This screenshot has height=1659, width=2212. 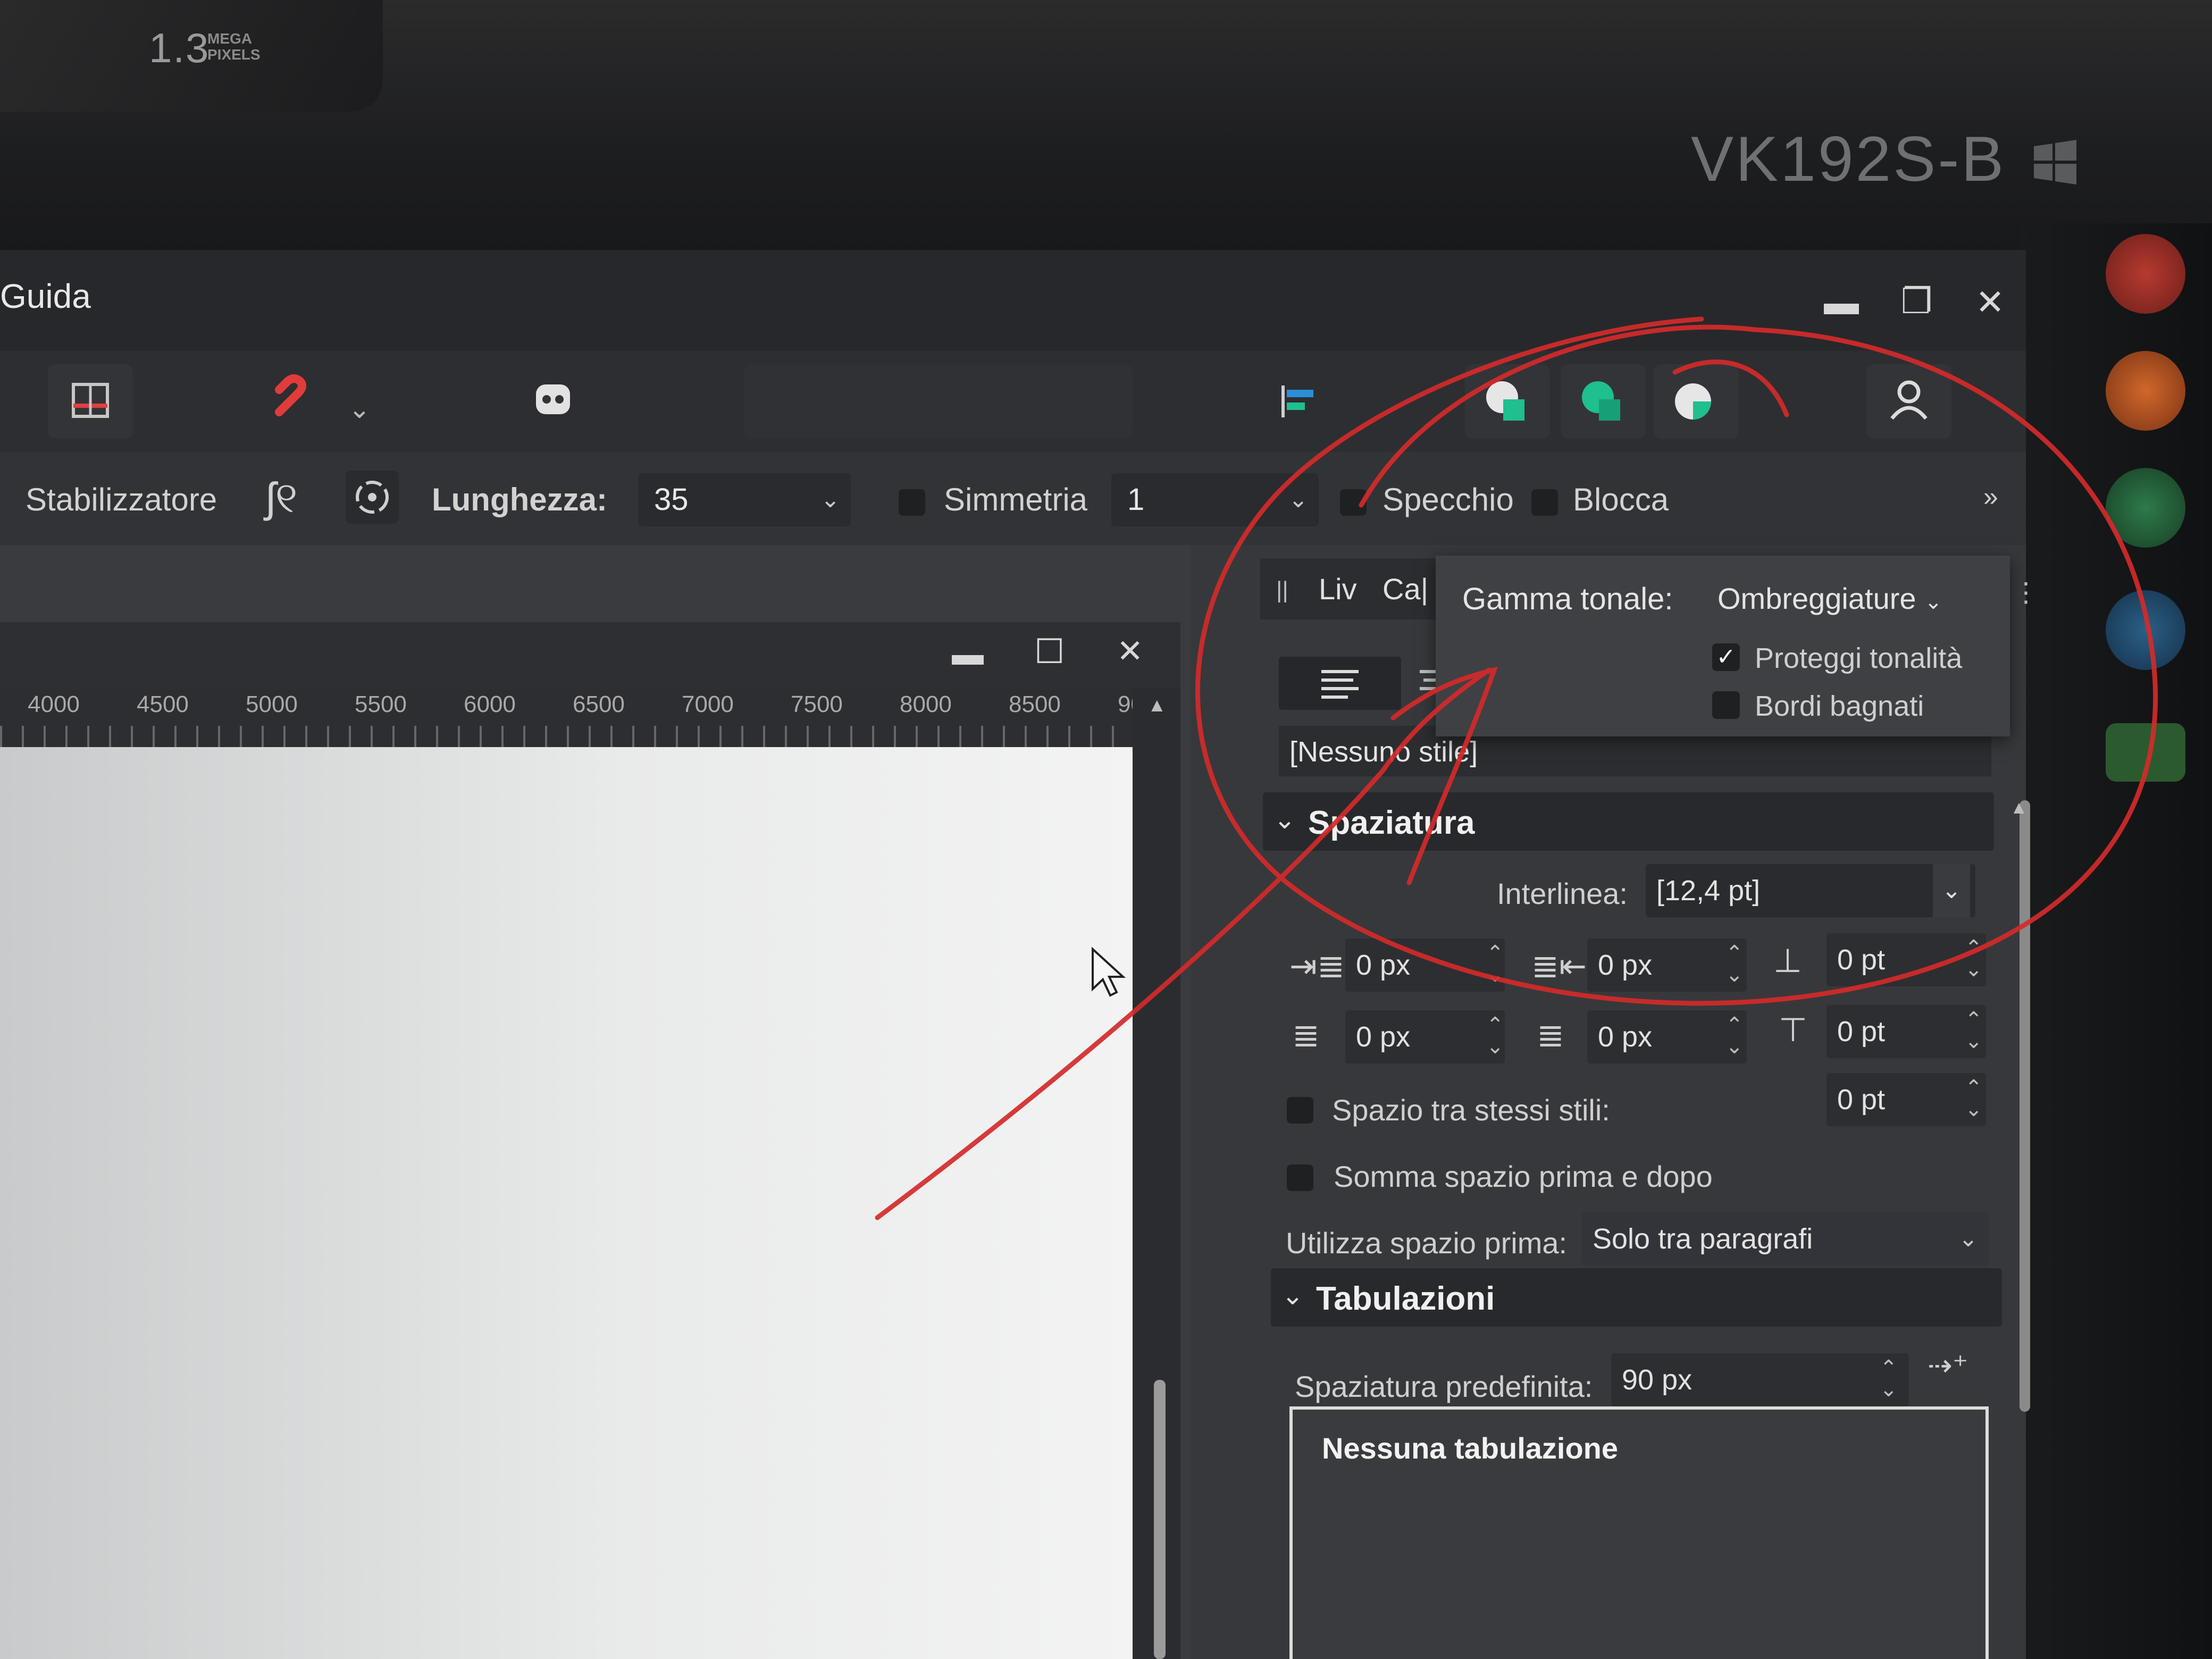 What do you see at coordinates (1760, 1379) in the screenshot?
I see `default-tab-spacing-input: 90 px` at bounding box center [1760, 1379].